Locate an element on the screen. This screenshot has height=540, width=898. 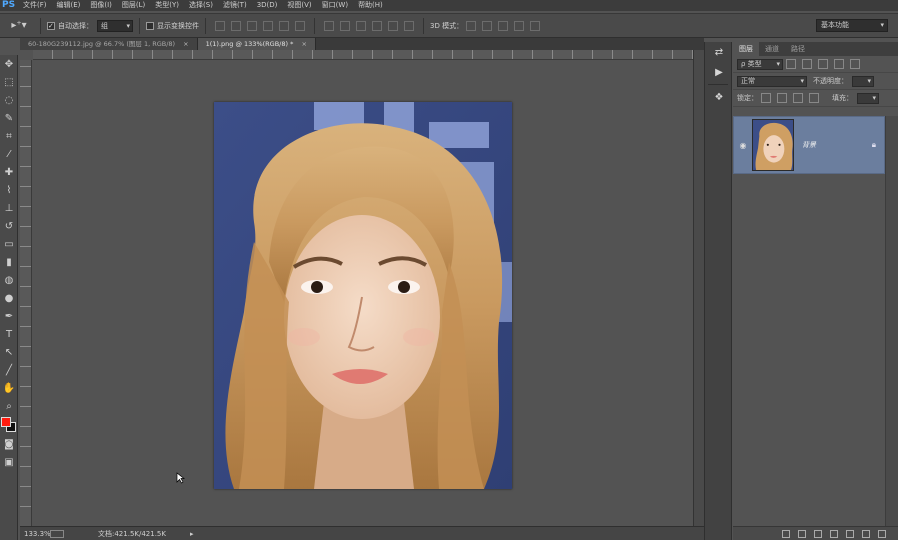
blend-mode-dropdown: 正常 is located at coordinates (772, 81).